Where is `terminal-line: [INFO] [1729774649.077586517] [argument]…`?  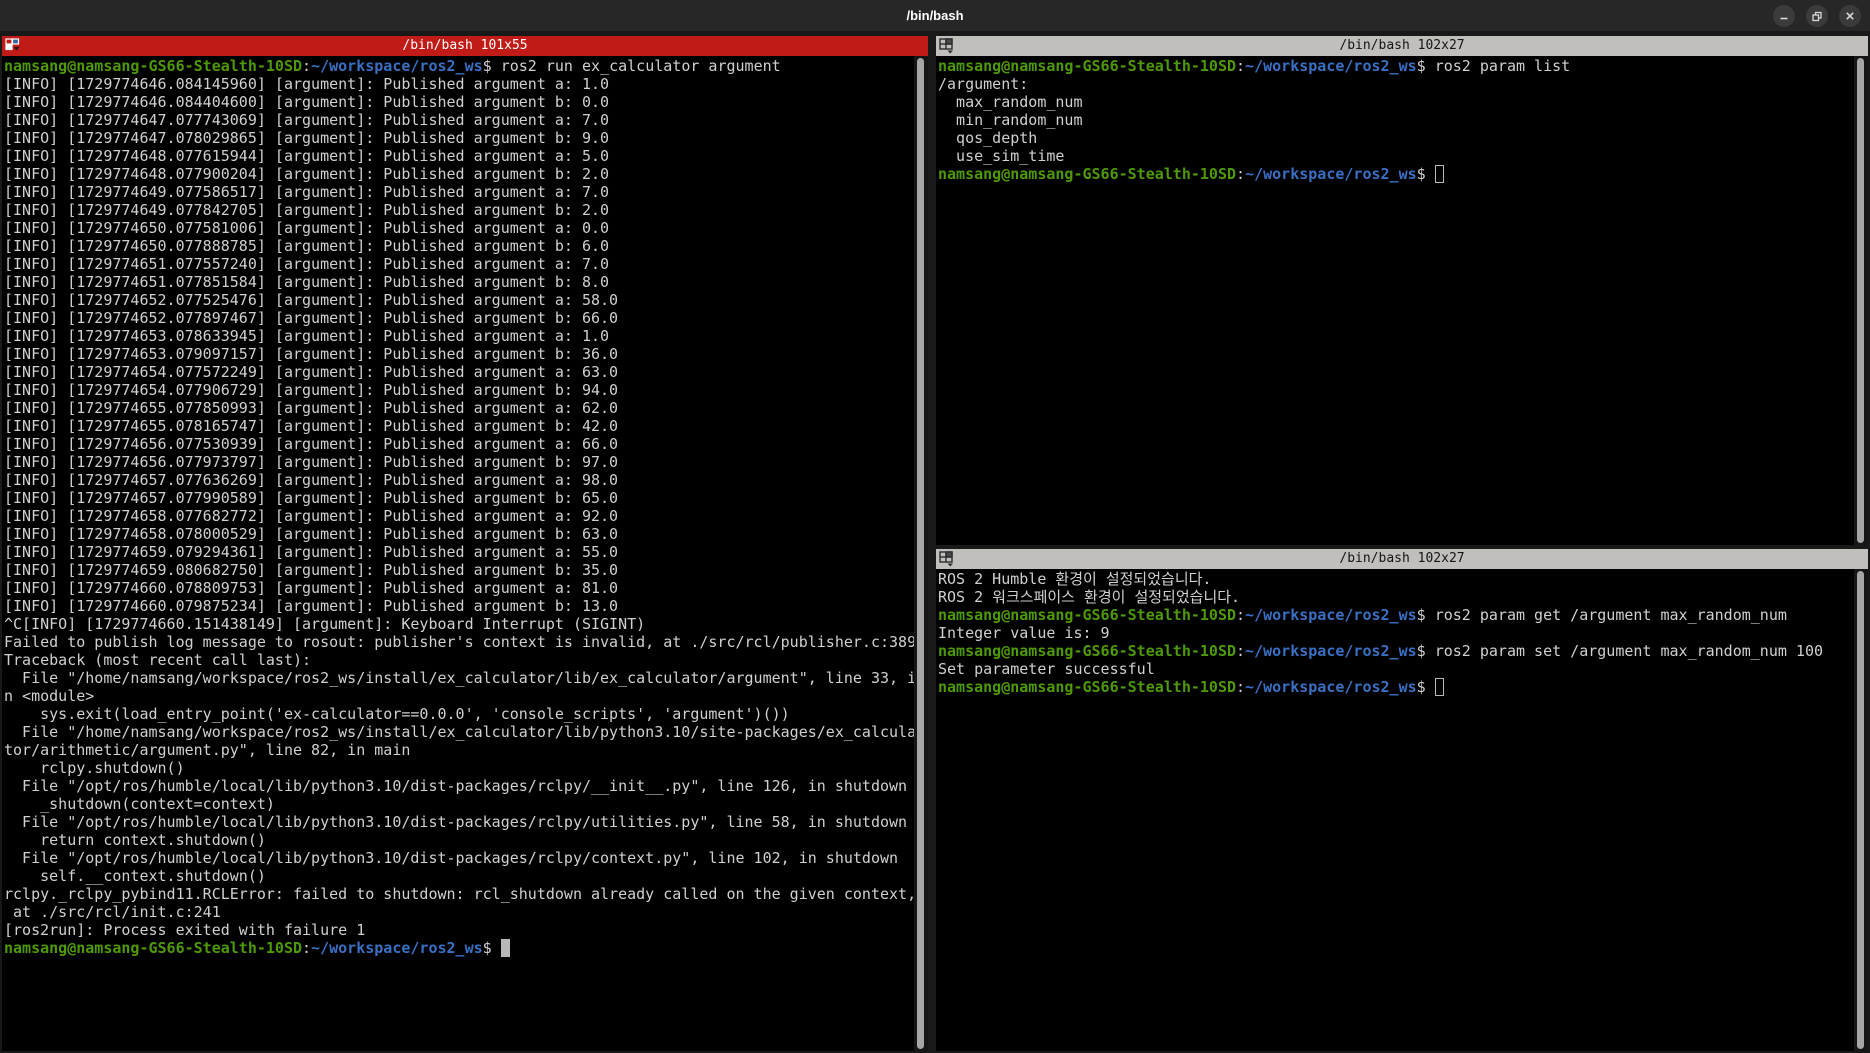 terminal-line: [INFO] [1729774649.077586517] [argument]… is located at coordinates (307, 192).